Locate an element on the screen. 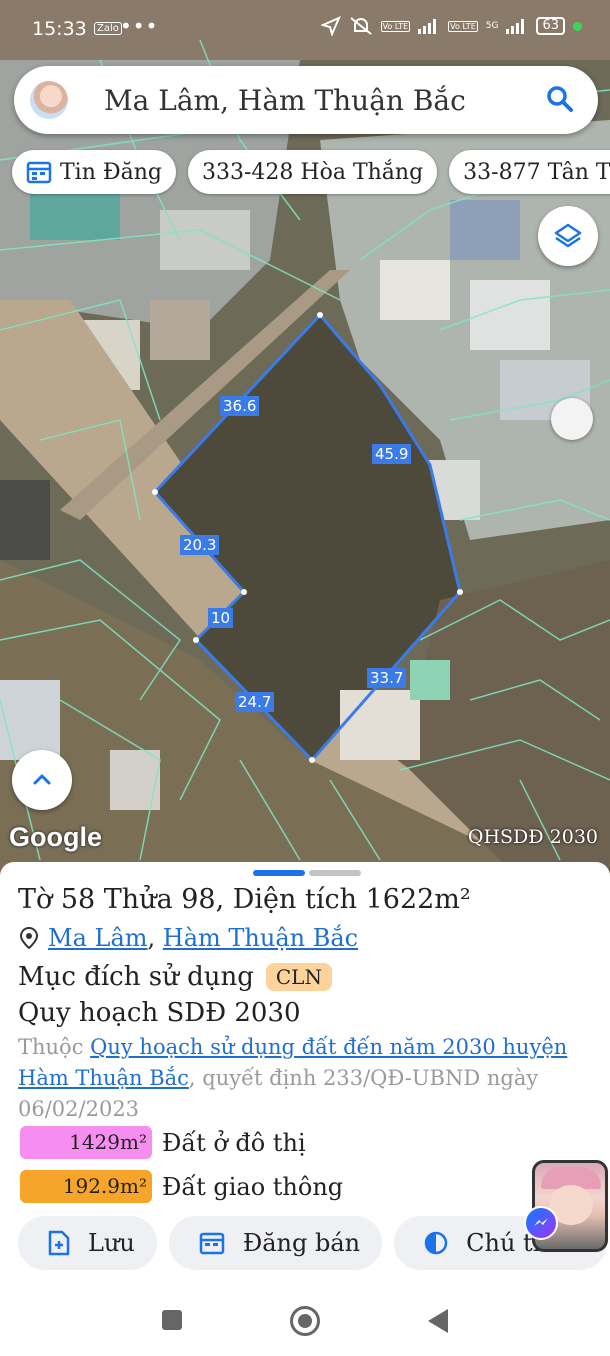 This screenshot has width=610, height=1356. edge-length-label: 20.3 is located at coordinates (200, 545).